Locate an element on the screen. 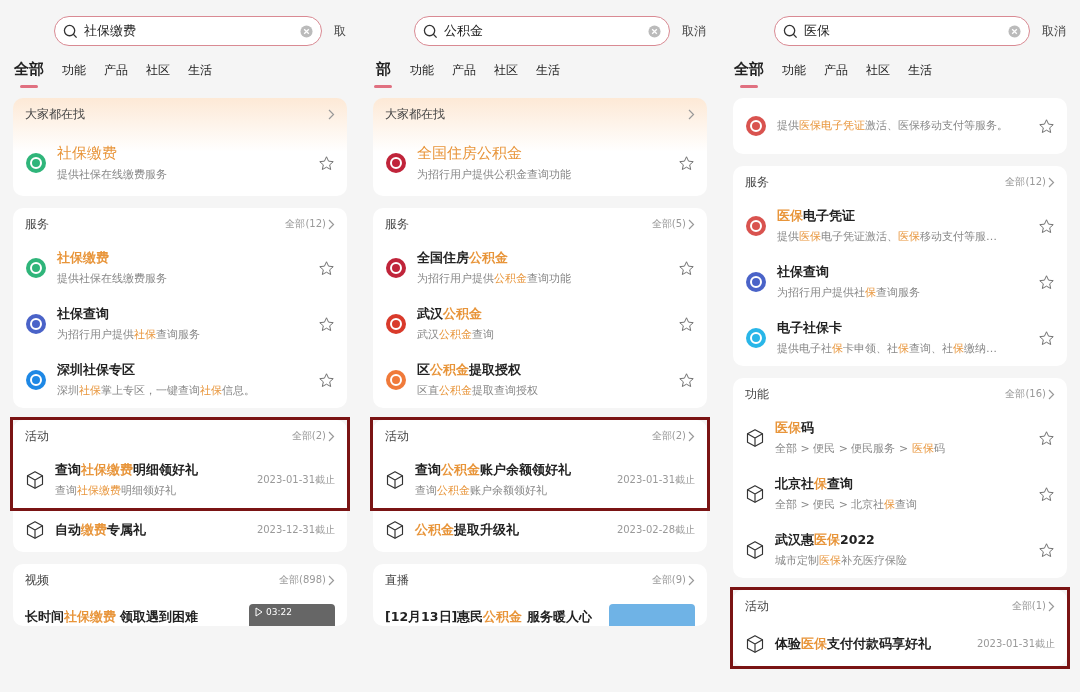 The width and height of the screenshot is (1080, 692). search-input: 医保 is located at coordinates (903, 31).